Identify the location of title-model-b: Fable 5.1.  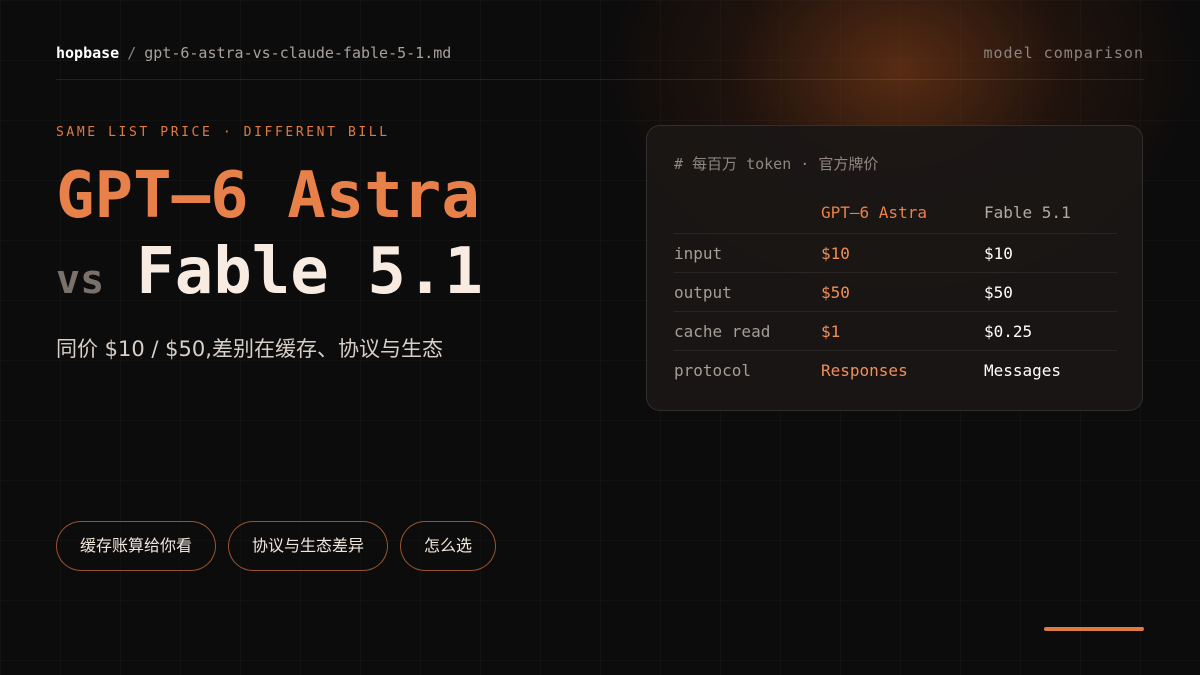
(309, 272).